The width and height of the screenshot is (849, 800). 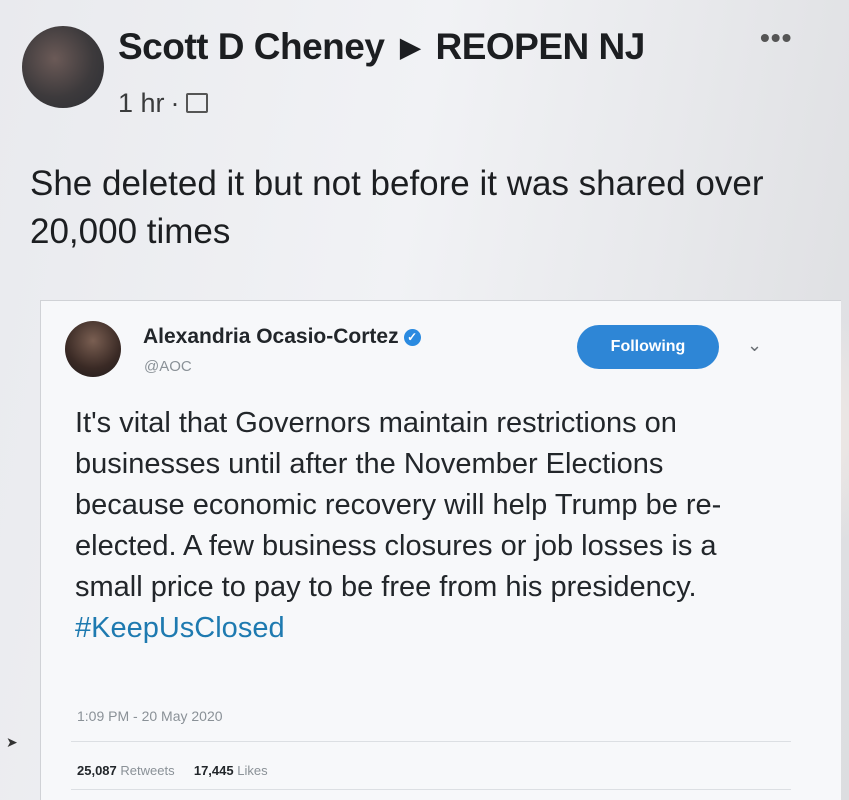 I want to click on mouse-cursor-icon: ➤, so click(x=12, y=742).